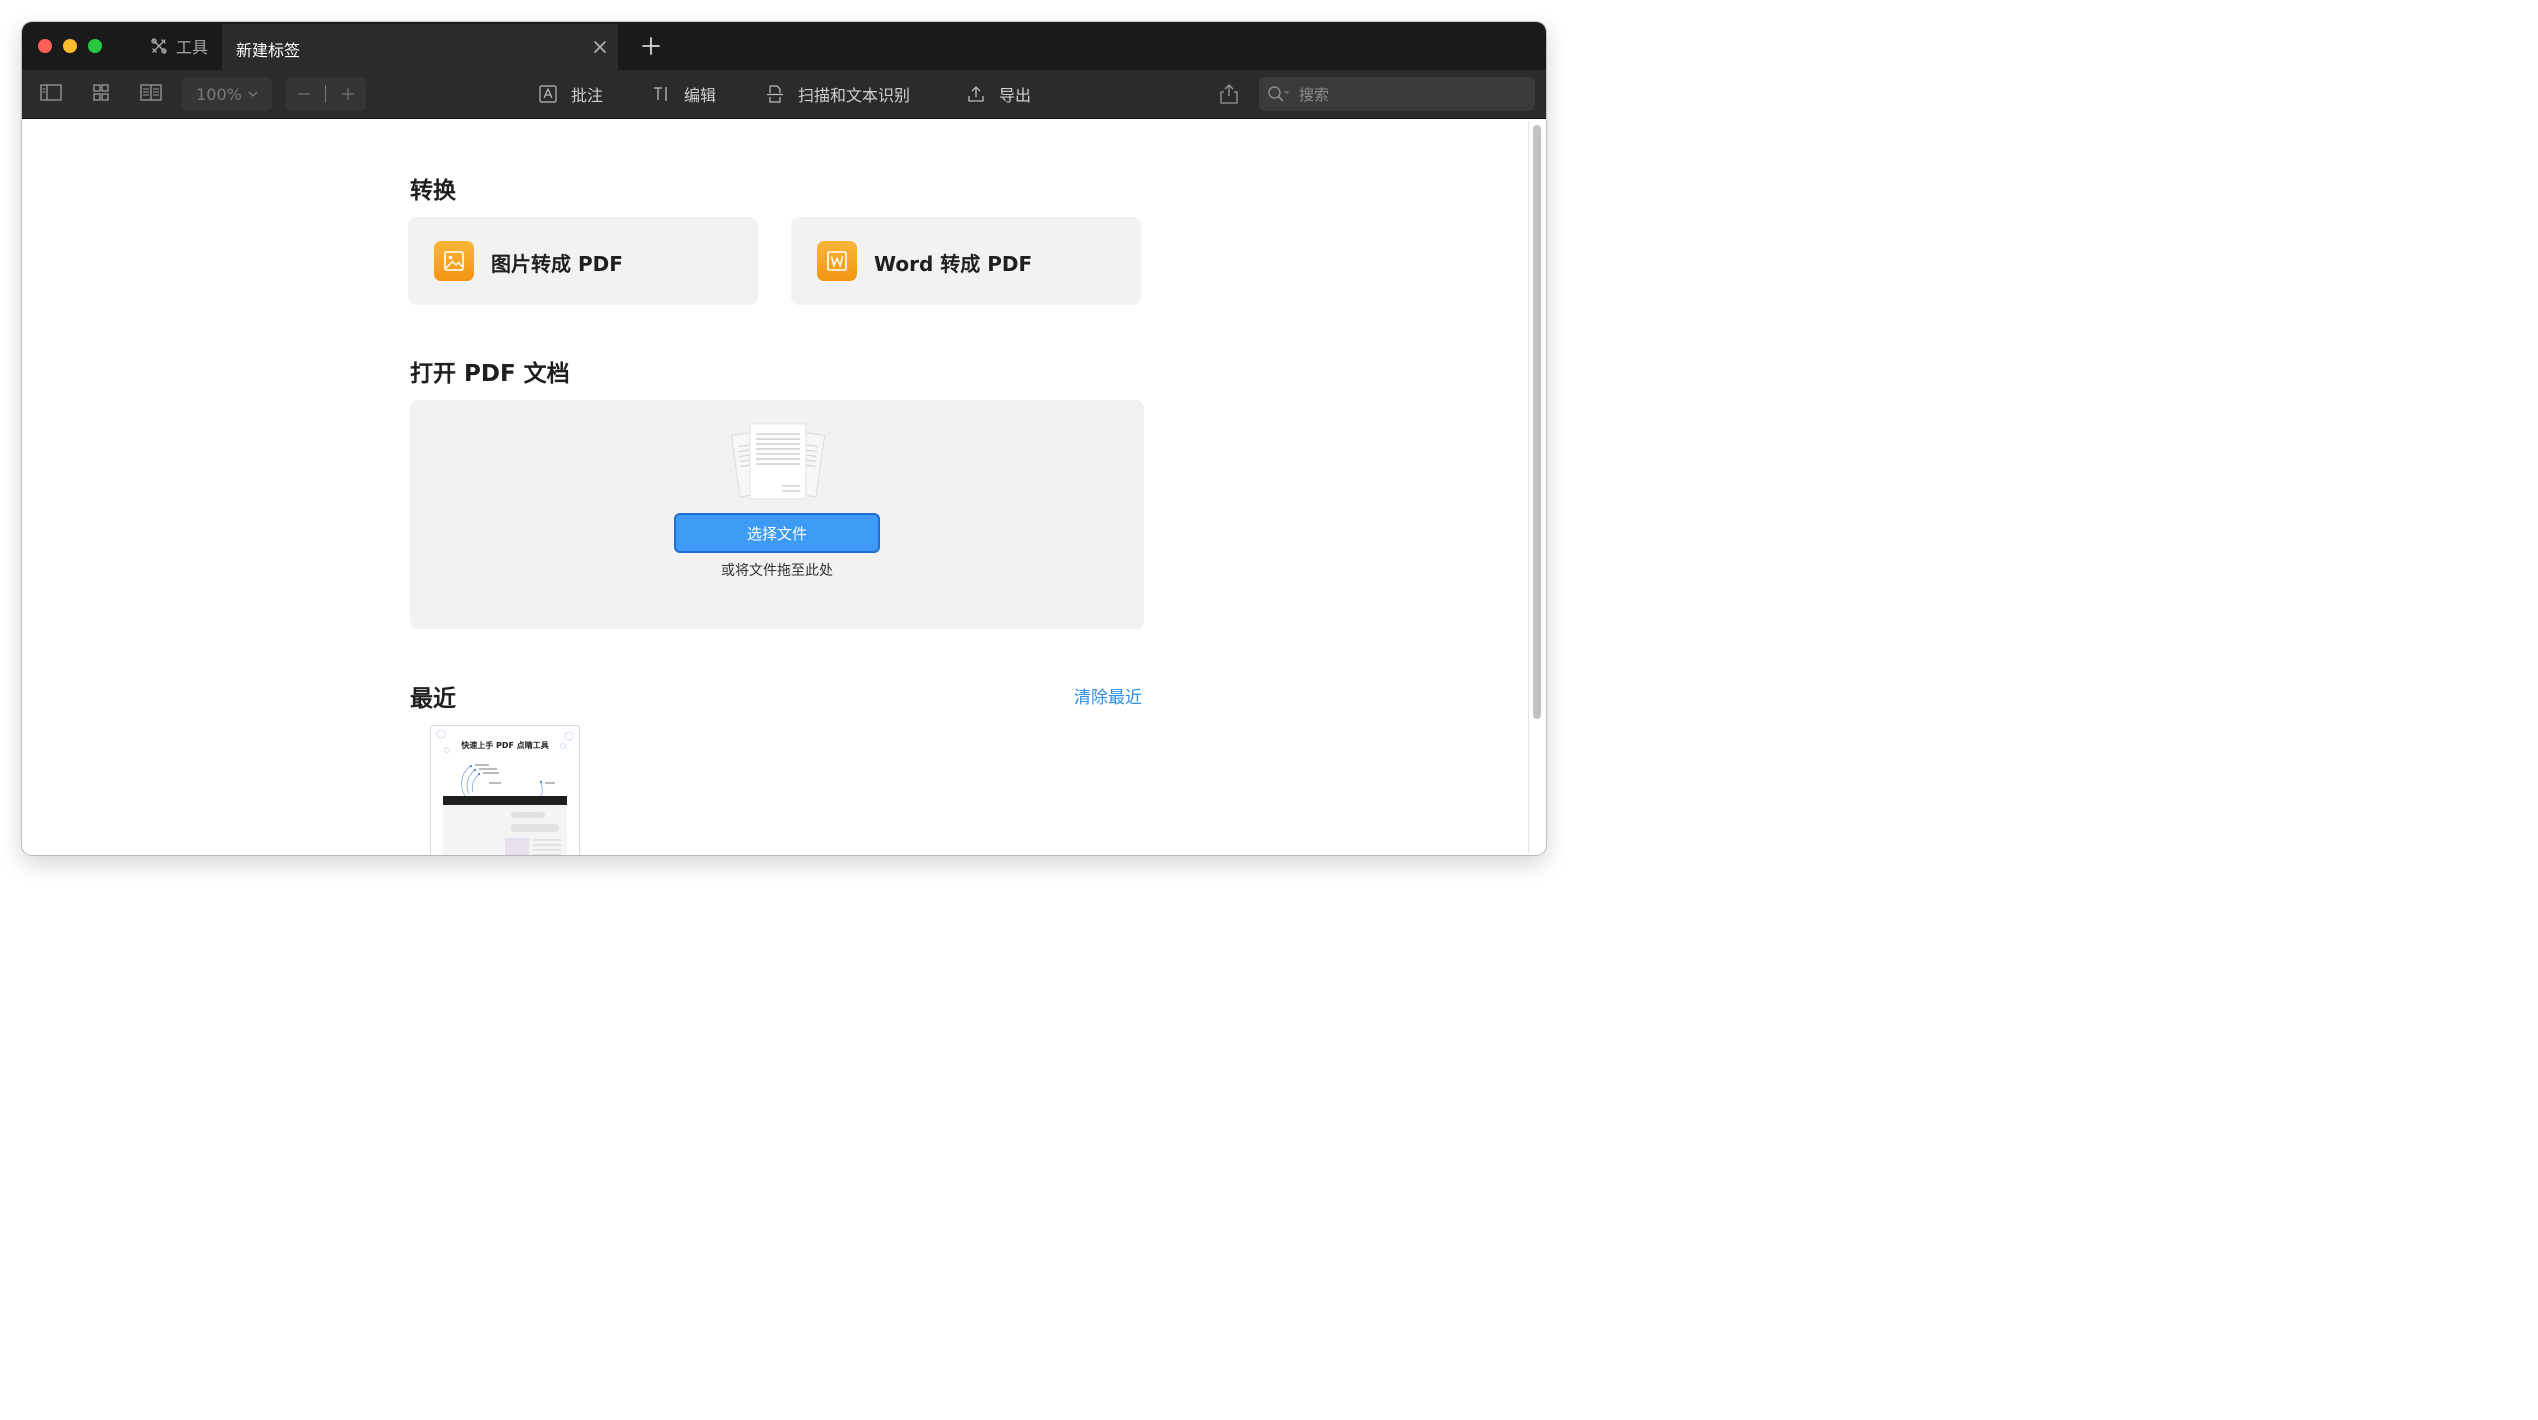  Describe the element at coordinates (45, 46) in the screenshot. I see `close-window-button` at that location.